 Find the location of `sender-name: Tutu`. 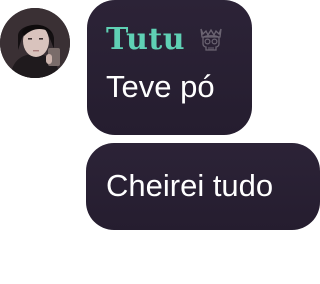

sender-name: Tutu is located at coordinates (145, 39).